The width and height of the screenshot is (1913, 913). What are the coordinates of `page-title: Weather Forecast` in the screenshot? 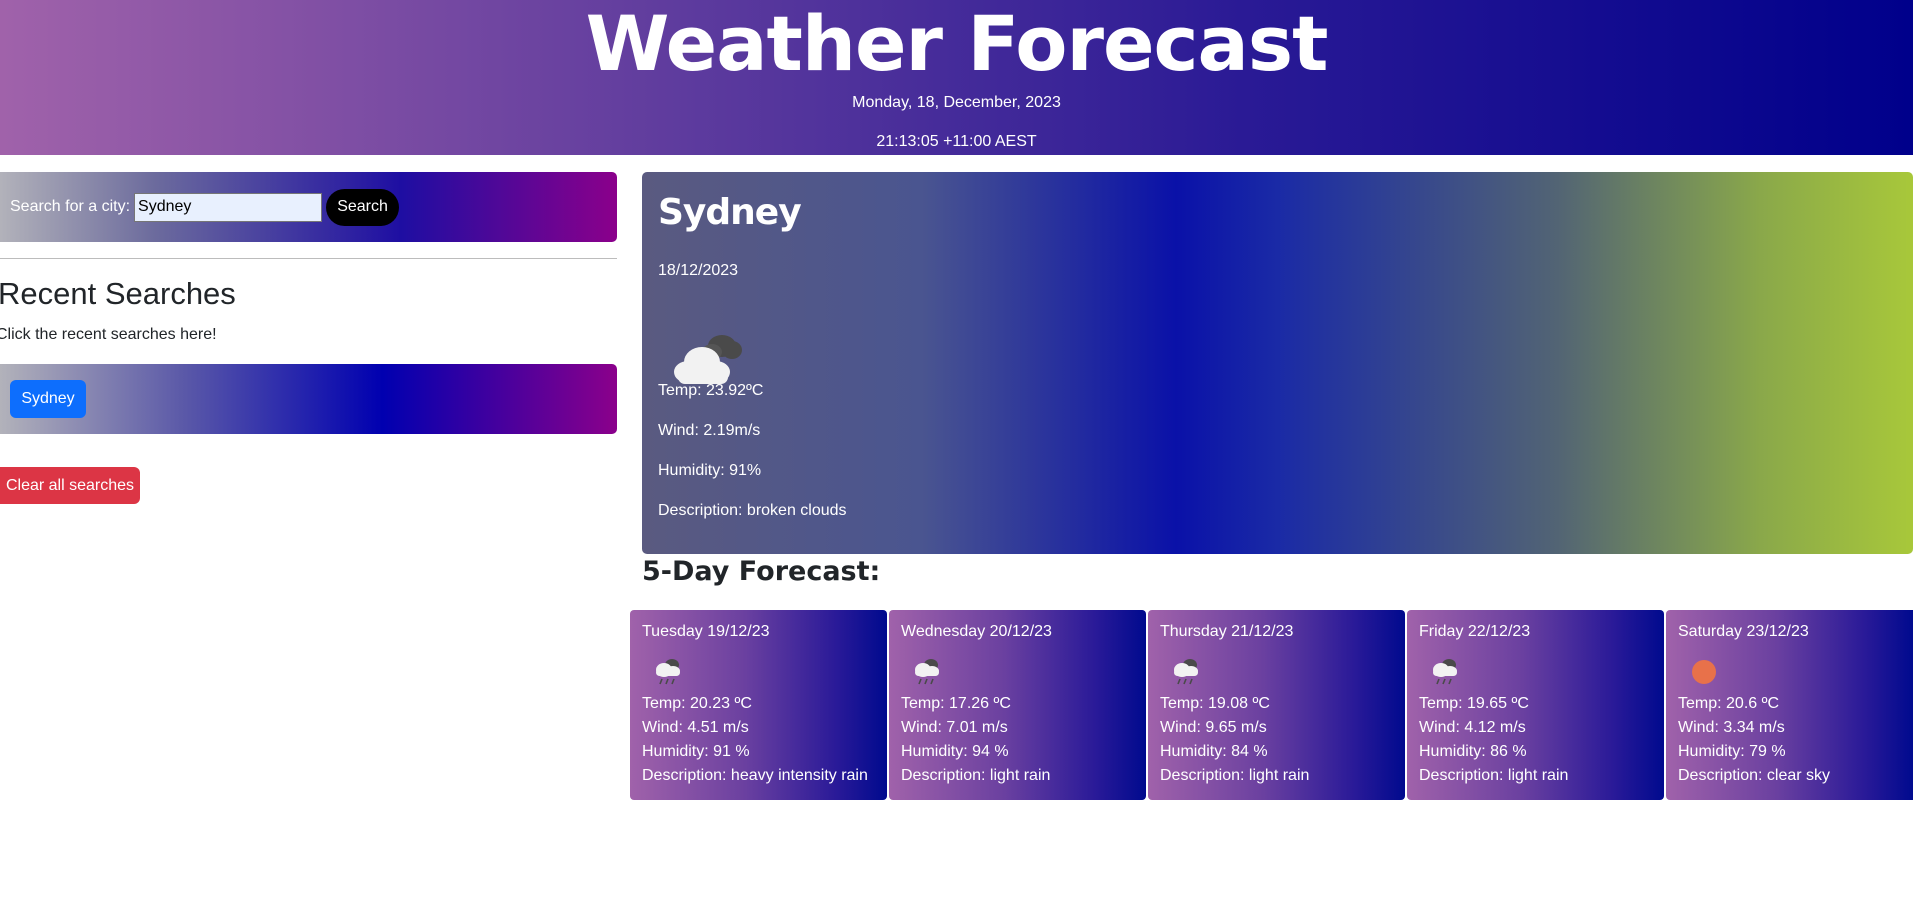 It's located at (957, 44).